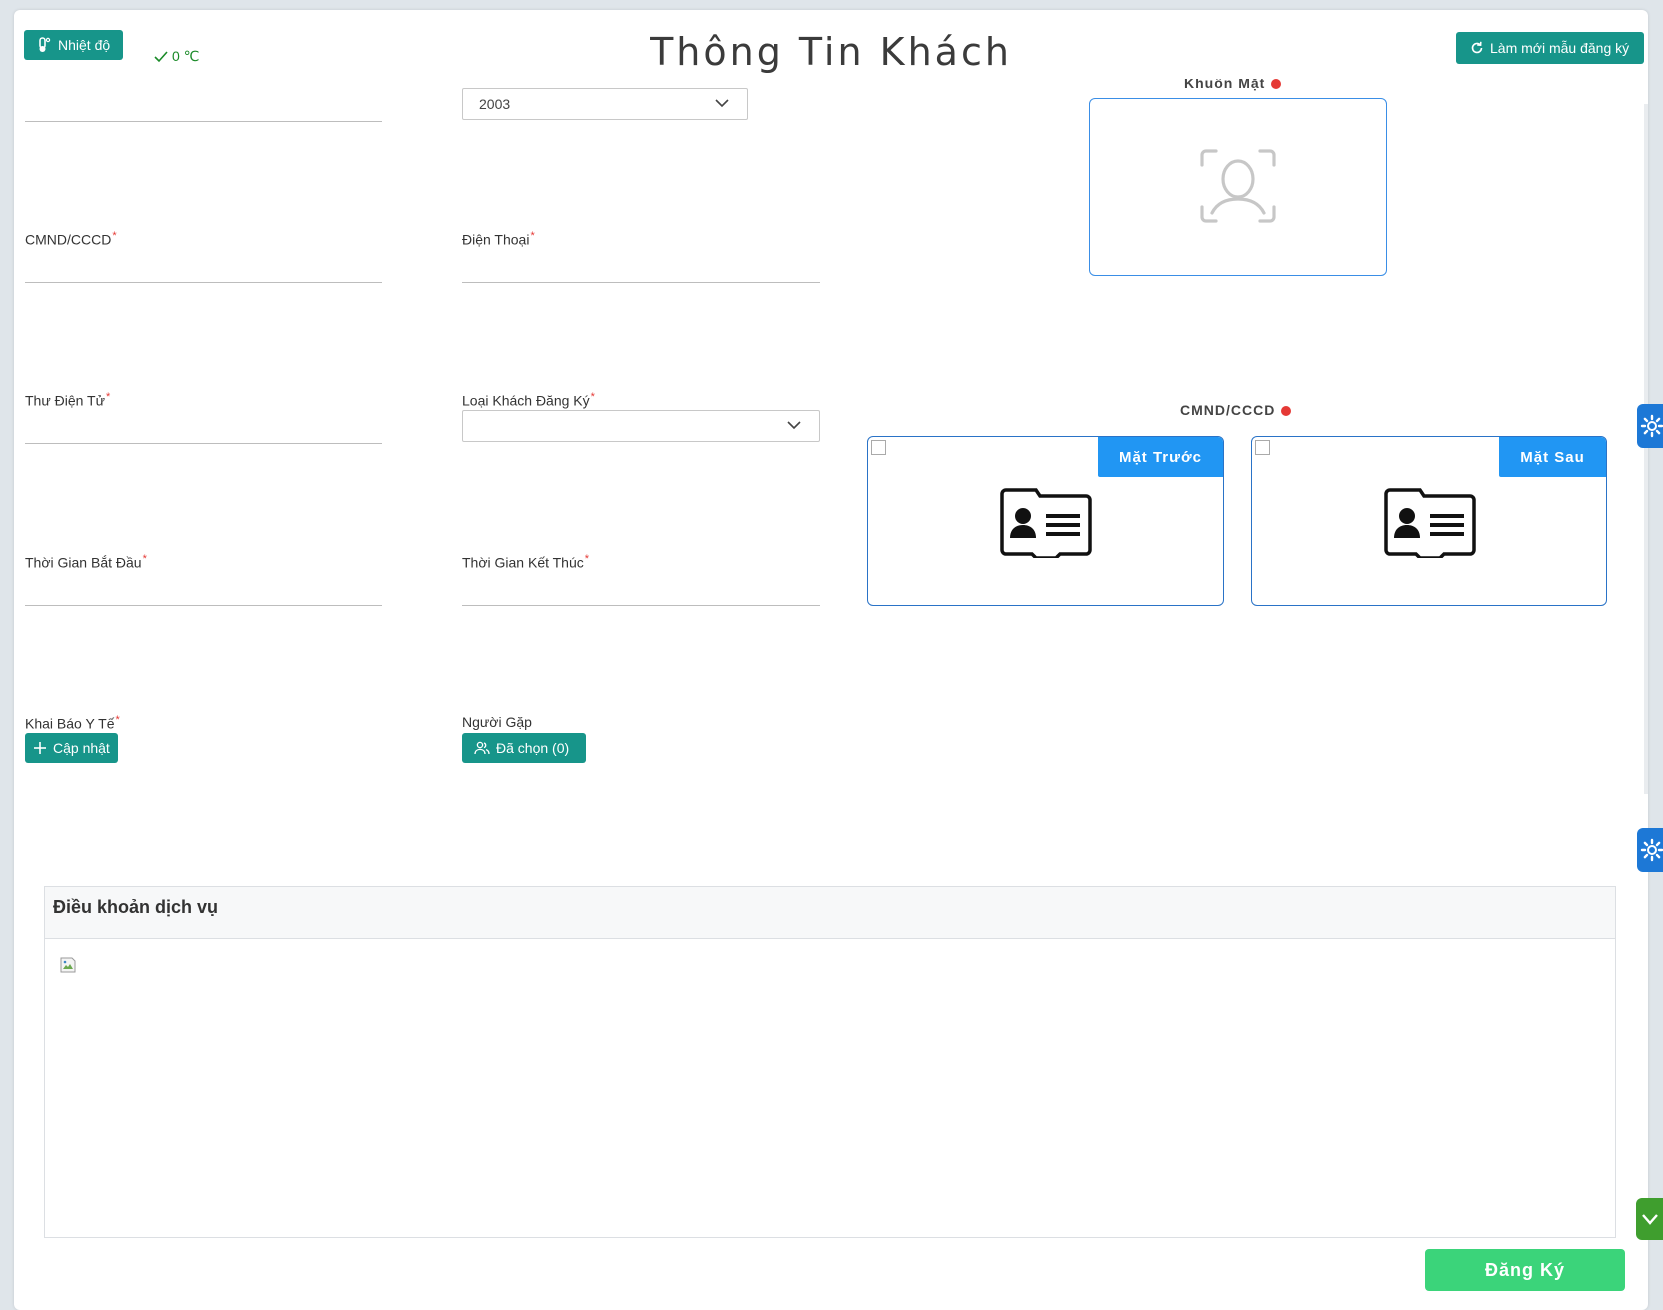  I want to click on register-button: Đăng Ký, so click(1525, 1270).